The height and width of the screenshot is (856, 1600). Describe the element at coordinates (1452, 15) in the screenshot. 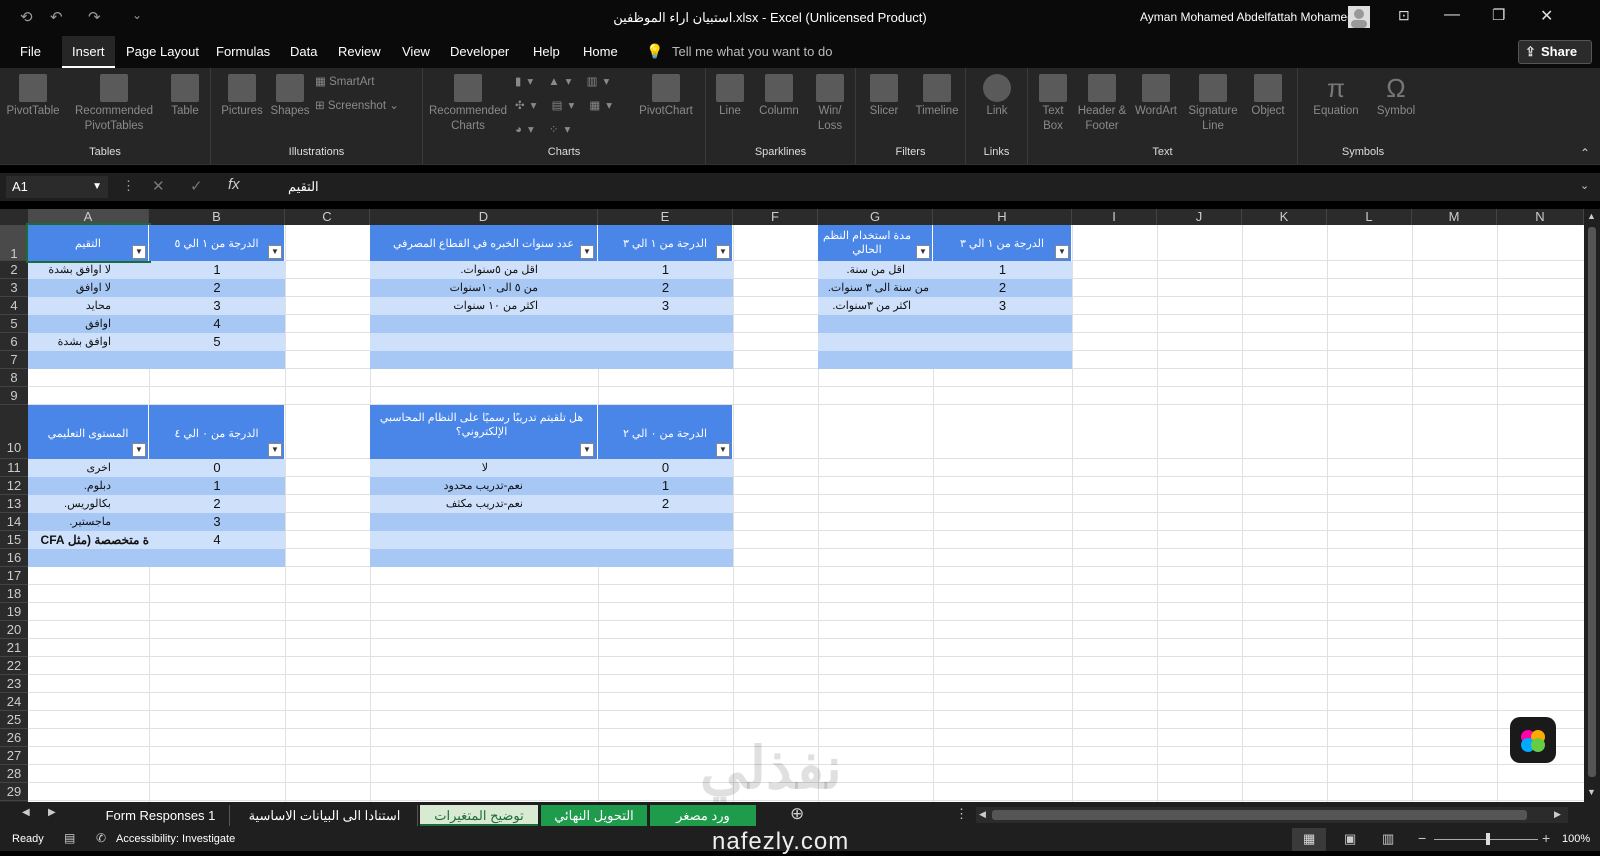

I see `minimize-icon: —` at that location.